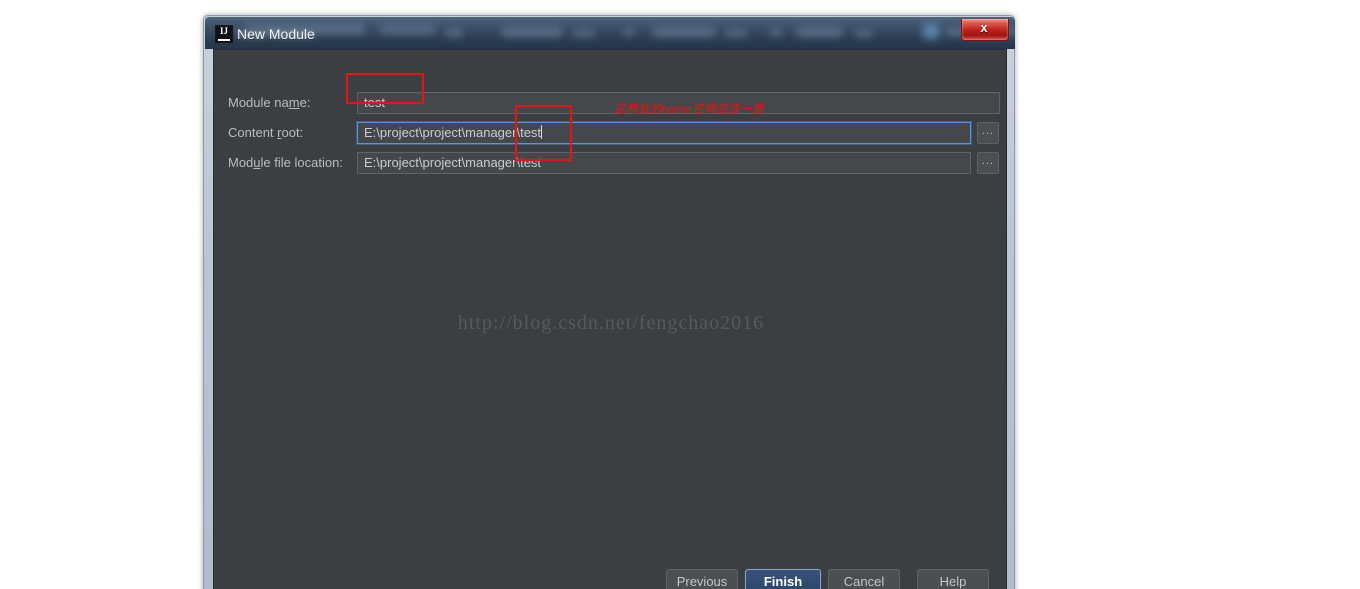 The height and width of the screenshot is (589, 1360). Describe the element at coordinates (953, 579) in the screenshot. I see `help-button: Help` at that location.